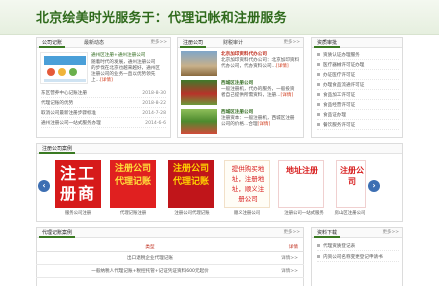 Image resolution: width=439 pixels, height=286 pixels. What do you see at coordinates (161, 18) in the screenshot?
I see `banner-title: 北京绘美时光服务于：代理记帐和注册服务` at bounding box center [161, 18].